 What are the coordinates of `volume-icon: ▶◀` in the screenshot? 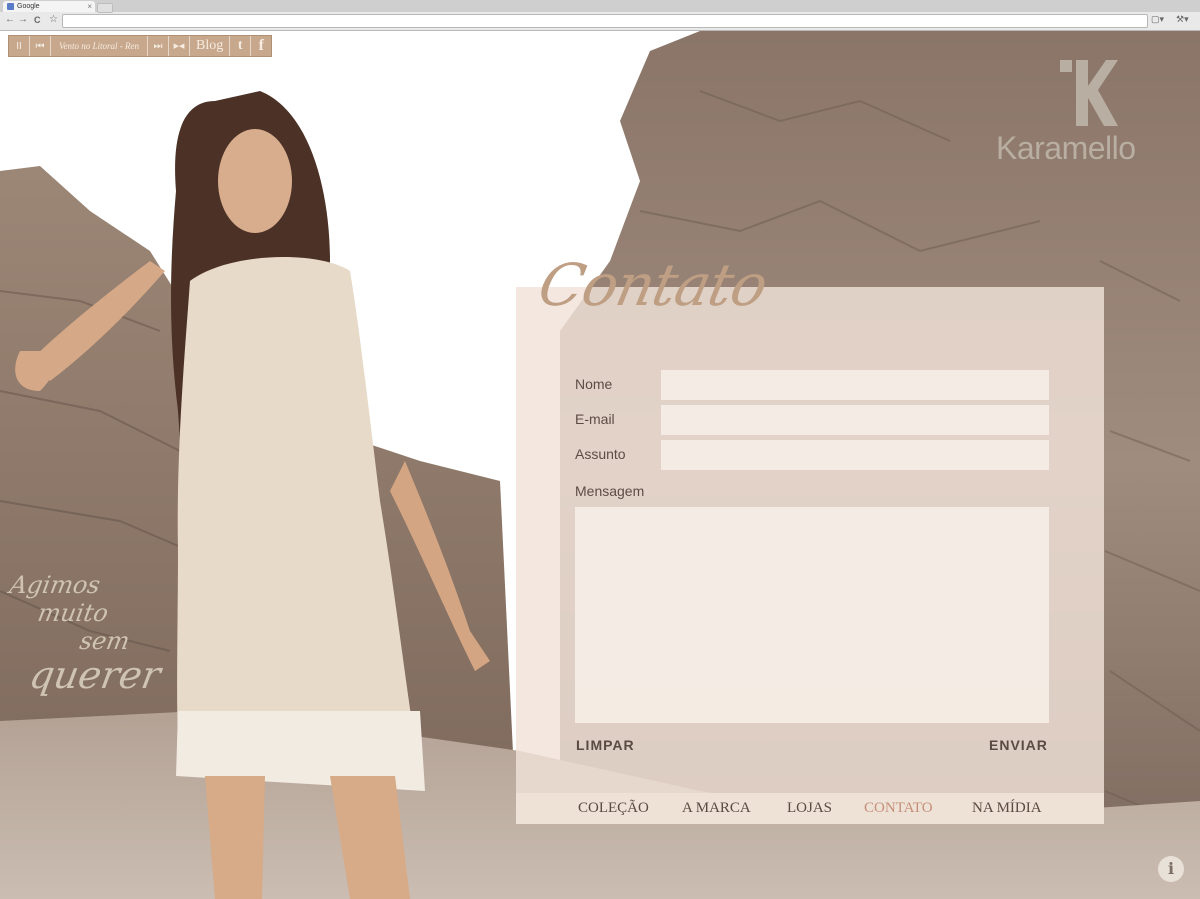 It's located at (179, 46).